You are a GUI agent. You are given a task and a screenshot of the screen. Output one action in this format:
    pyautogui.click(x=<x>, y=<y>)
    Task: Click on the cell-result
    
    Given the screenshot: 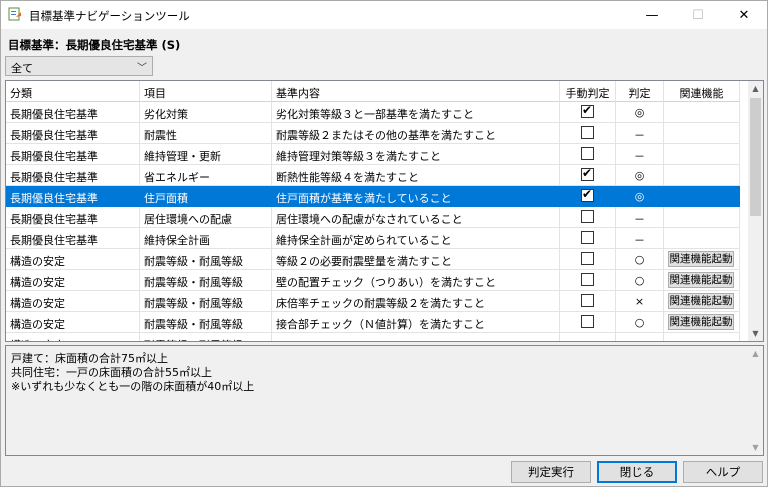 What is the action you would take?
    pyautogui.click(x=640, y=337)
    